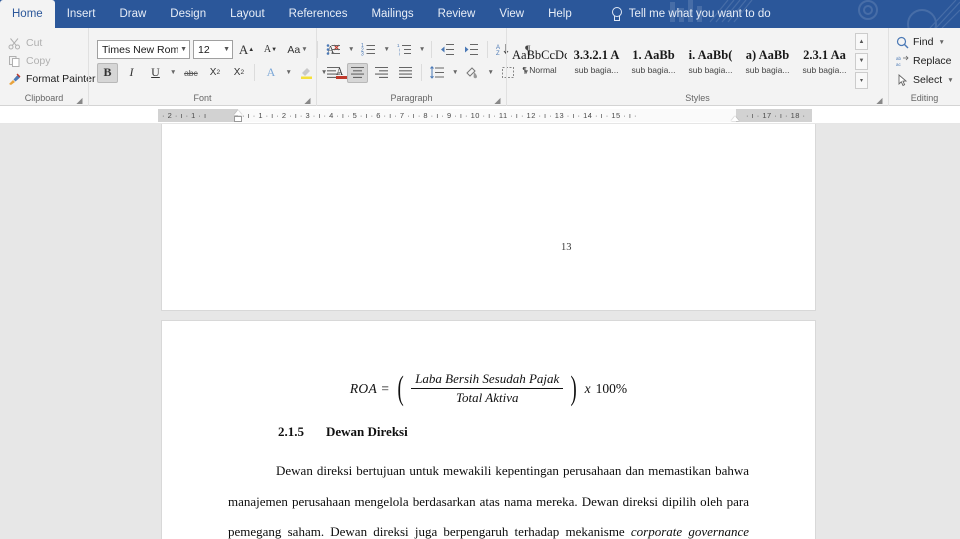 This screenshot has width=960, height=539. Describe the element at coordinates (190, 73) in the screenshot. I see `strikethrough-button: abc` at that location.